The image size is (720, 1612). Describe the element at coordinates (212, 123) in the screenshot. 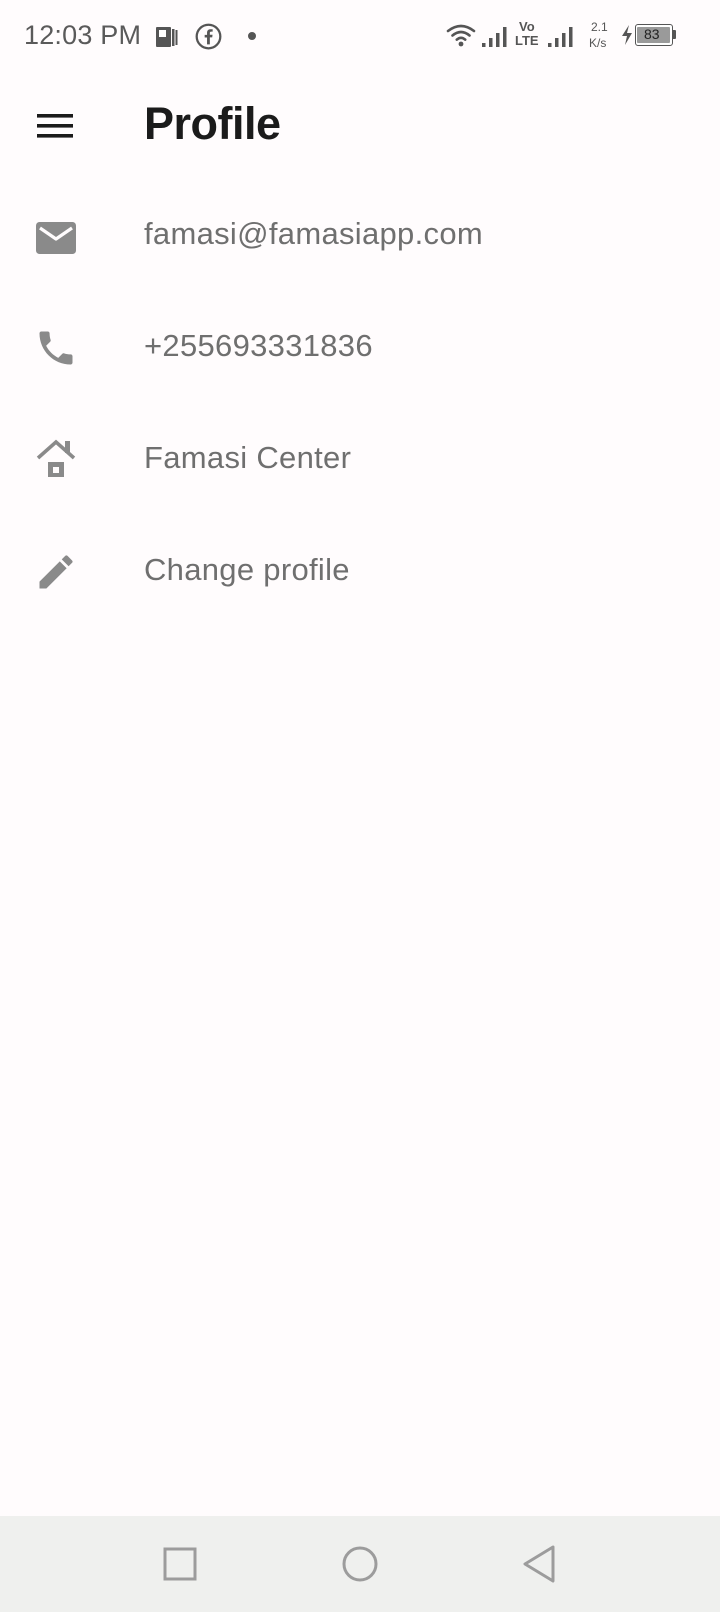

I see `page-title: Profile` at that location.